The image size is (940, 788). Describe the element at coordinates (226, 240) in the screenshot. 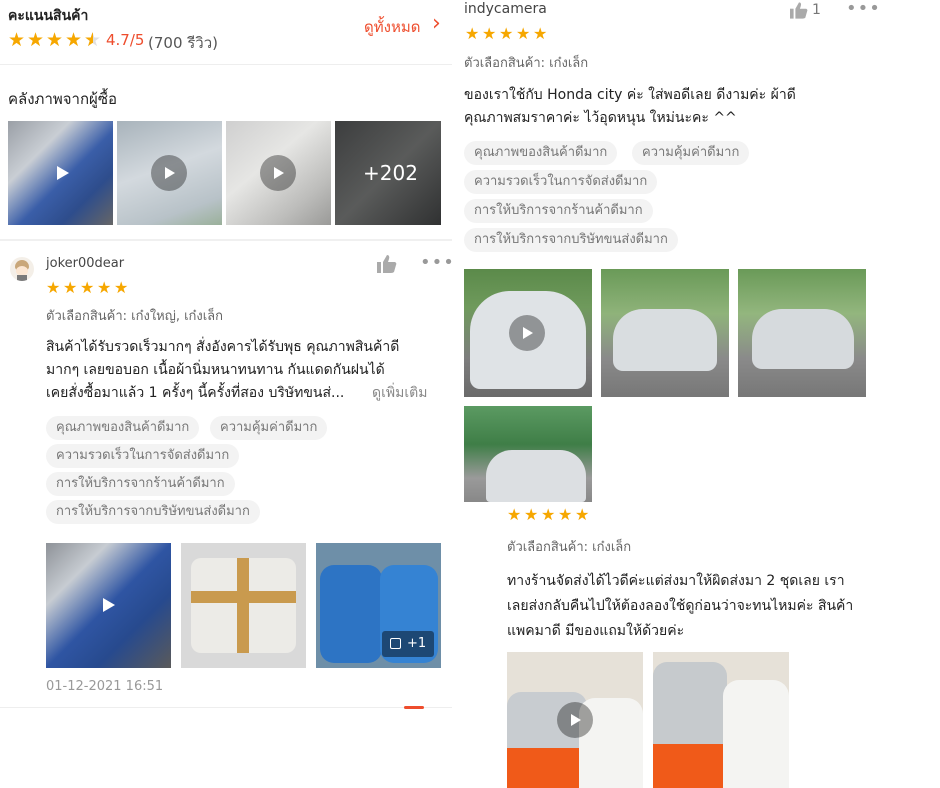

I see `section-divider` at that location.